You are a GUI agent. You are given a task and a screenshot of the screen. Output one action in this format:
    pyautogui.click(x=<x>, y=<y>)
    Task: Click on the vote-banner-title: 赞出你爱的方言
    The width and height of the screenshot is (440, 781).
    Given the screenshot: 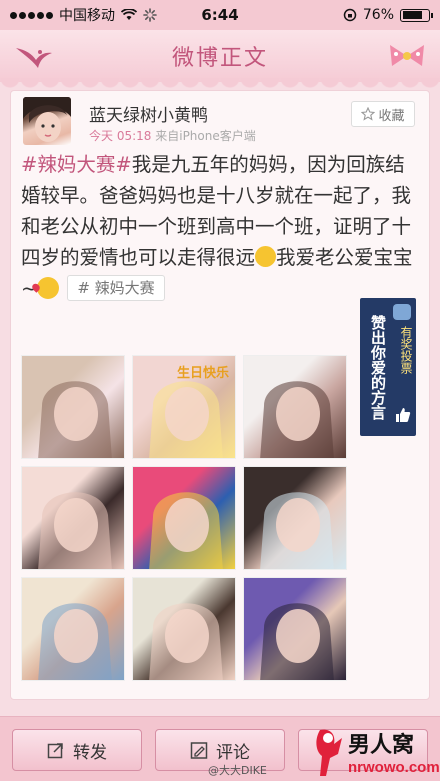 What is the action you would take?
    pyautogui.click(x=378, y=367)
    